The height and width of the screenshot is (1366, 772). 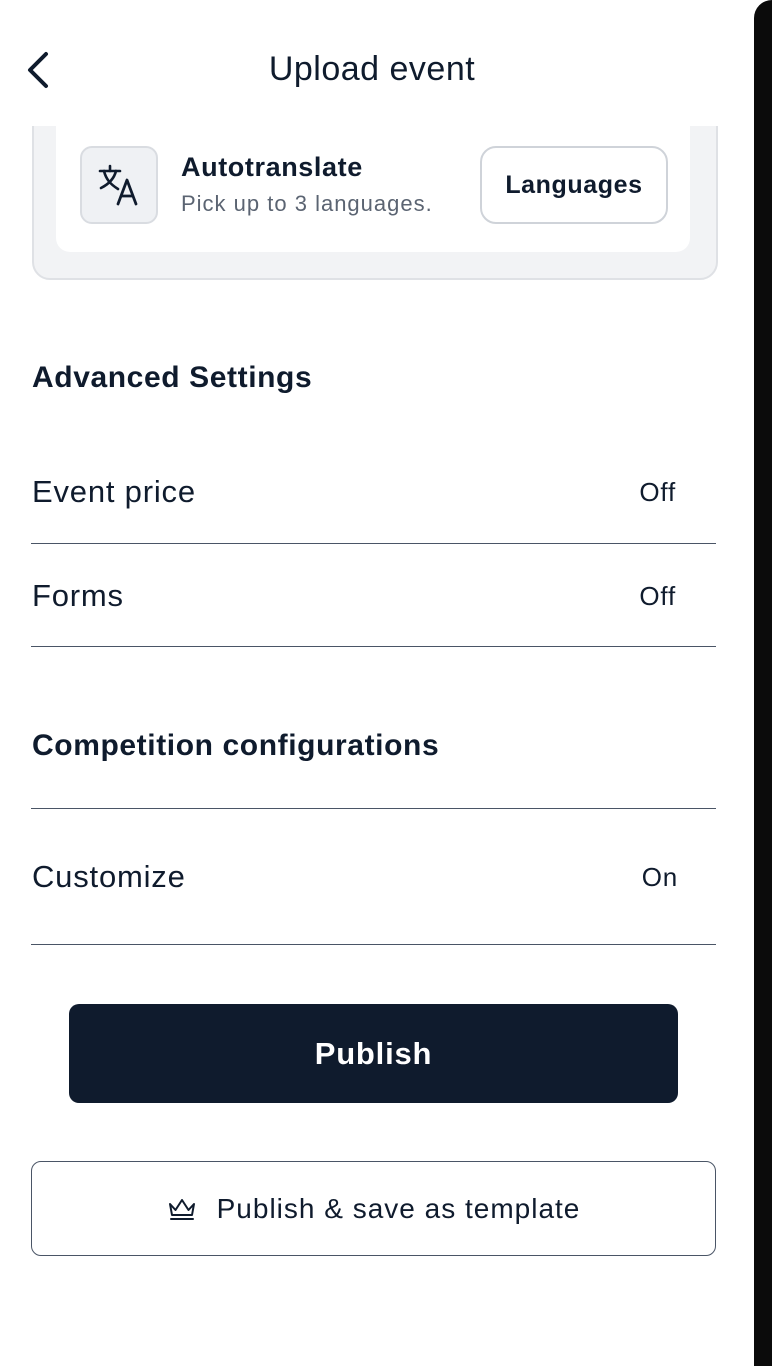 What do you see at coordinates (659, 877) in the screenshot?
I see `customize-value: On` at bounding box center [659, 877].